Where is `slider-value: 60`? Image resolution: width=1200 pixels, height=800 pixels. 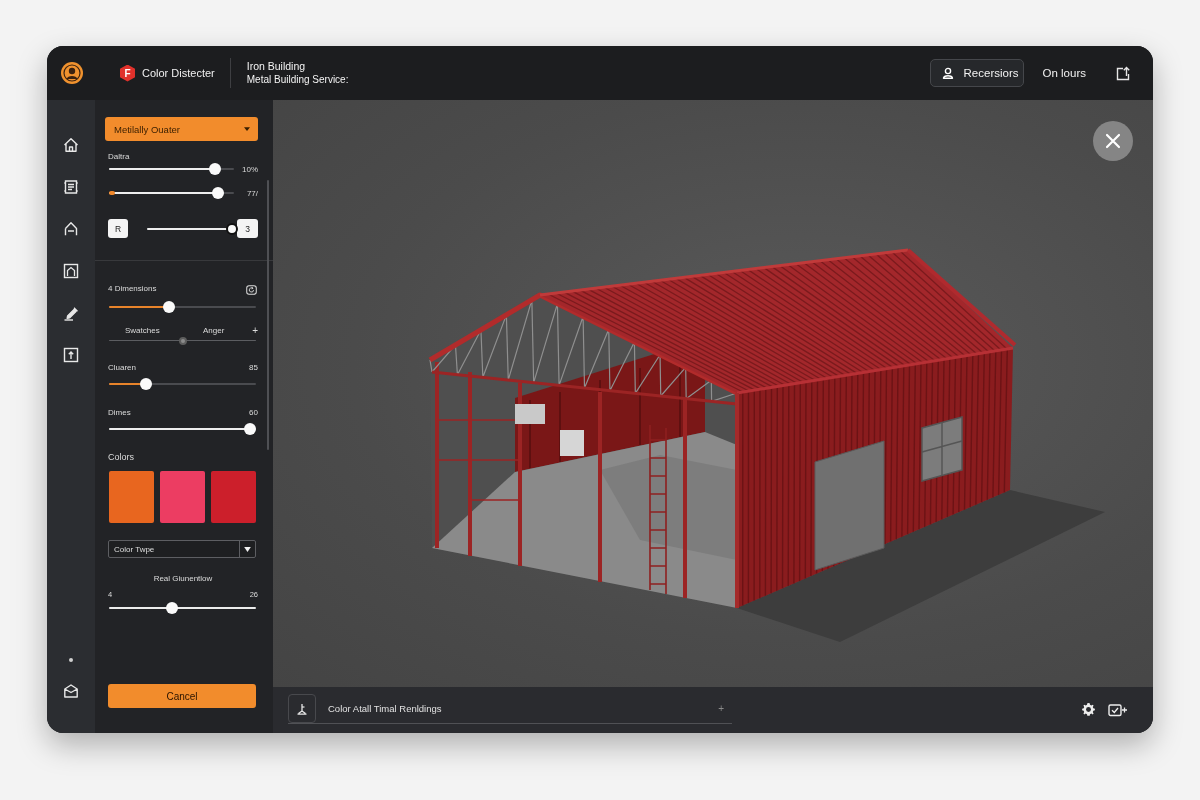 slider-value: 60 is located at coordinates (253, 413).